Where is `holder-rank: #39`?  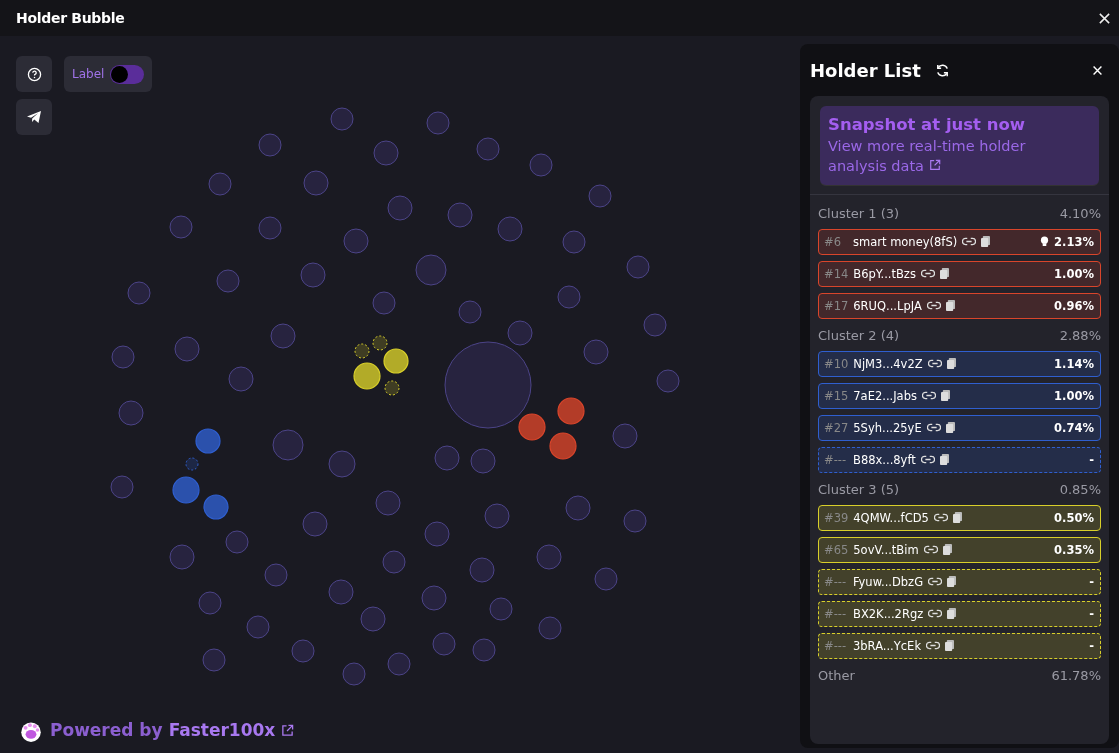 holder-rank: #39 is located at coordinates (836, 517).